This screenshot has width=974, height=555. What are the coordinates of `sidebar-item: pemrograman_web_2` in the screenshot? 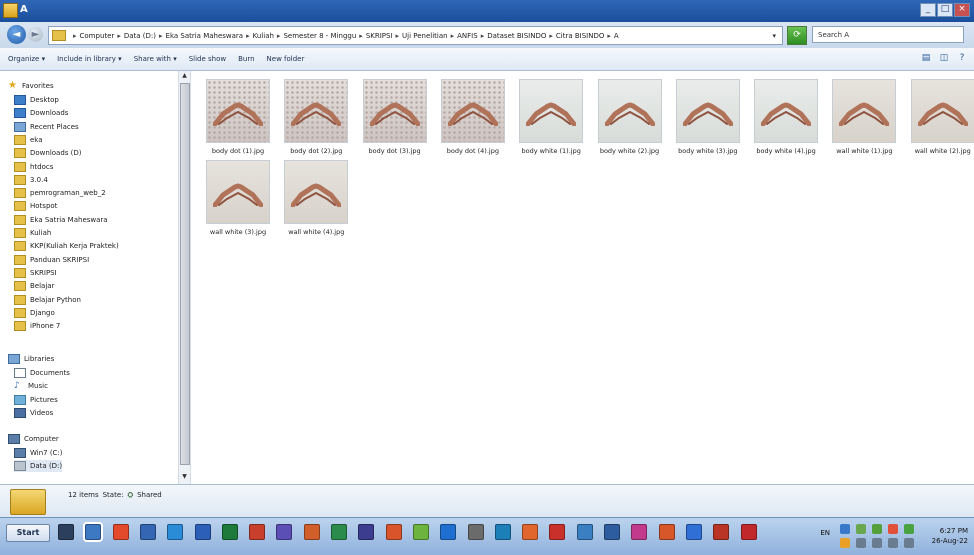 It's located at (60, 193).